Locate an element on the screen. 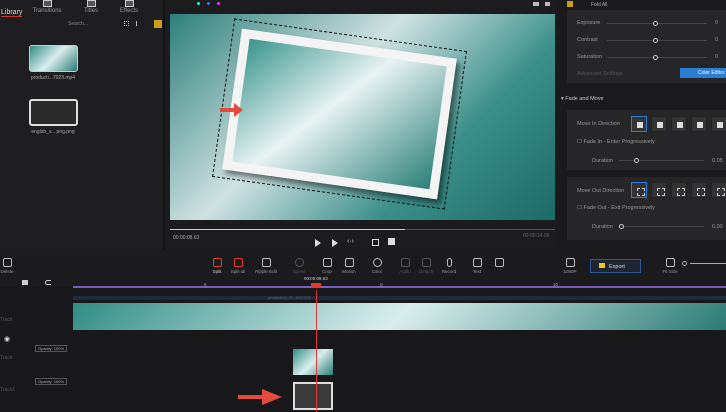 The image size is (726, 412). sort-icon is located at coordinates (138, 23).